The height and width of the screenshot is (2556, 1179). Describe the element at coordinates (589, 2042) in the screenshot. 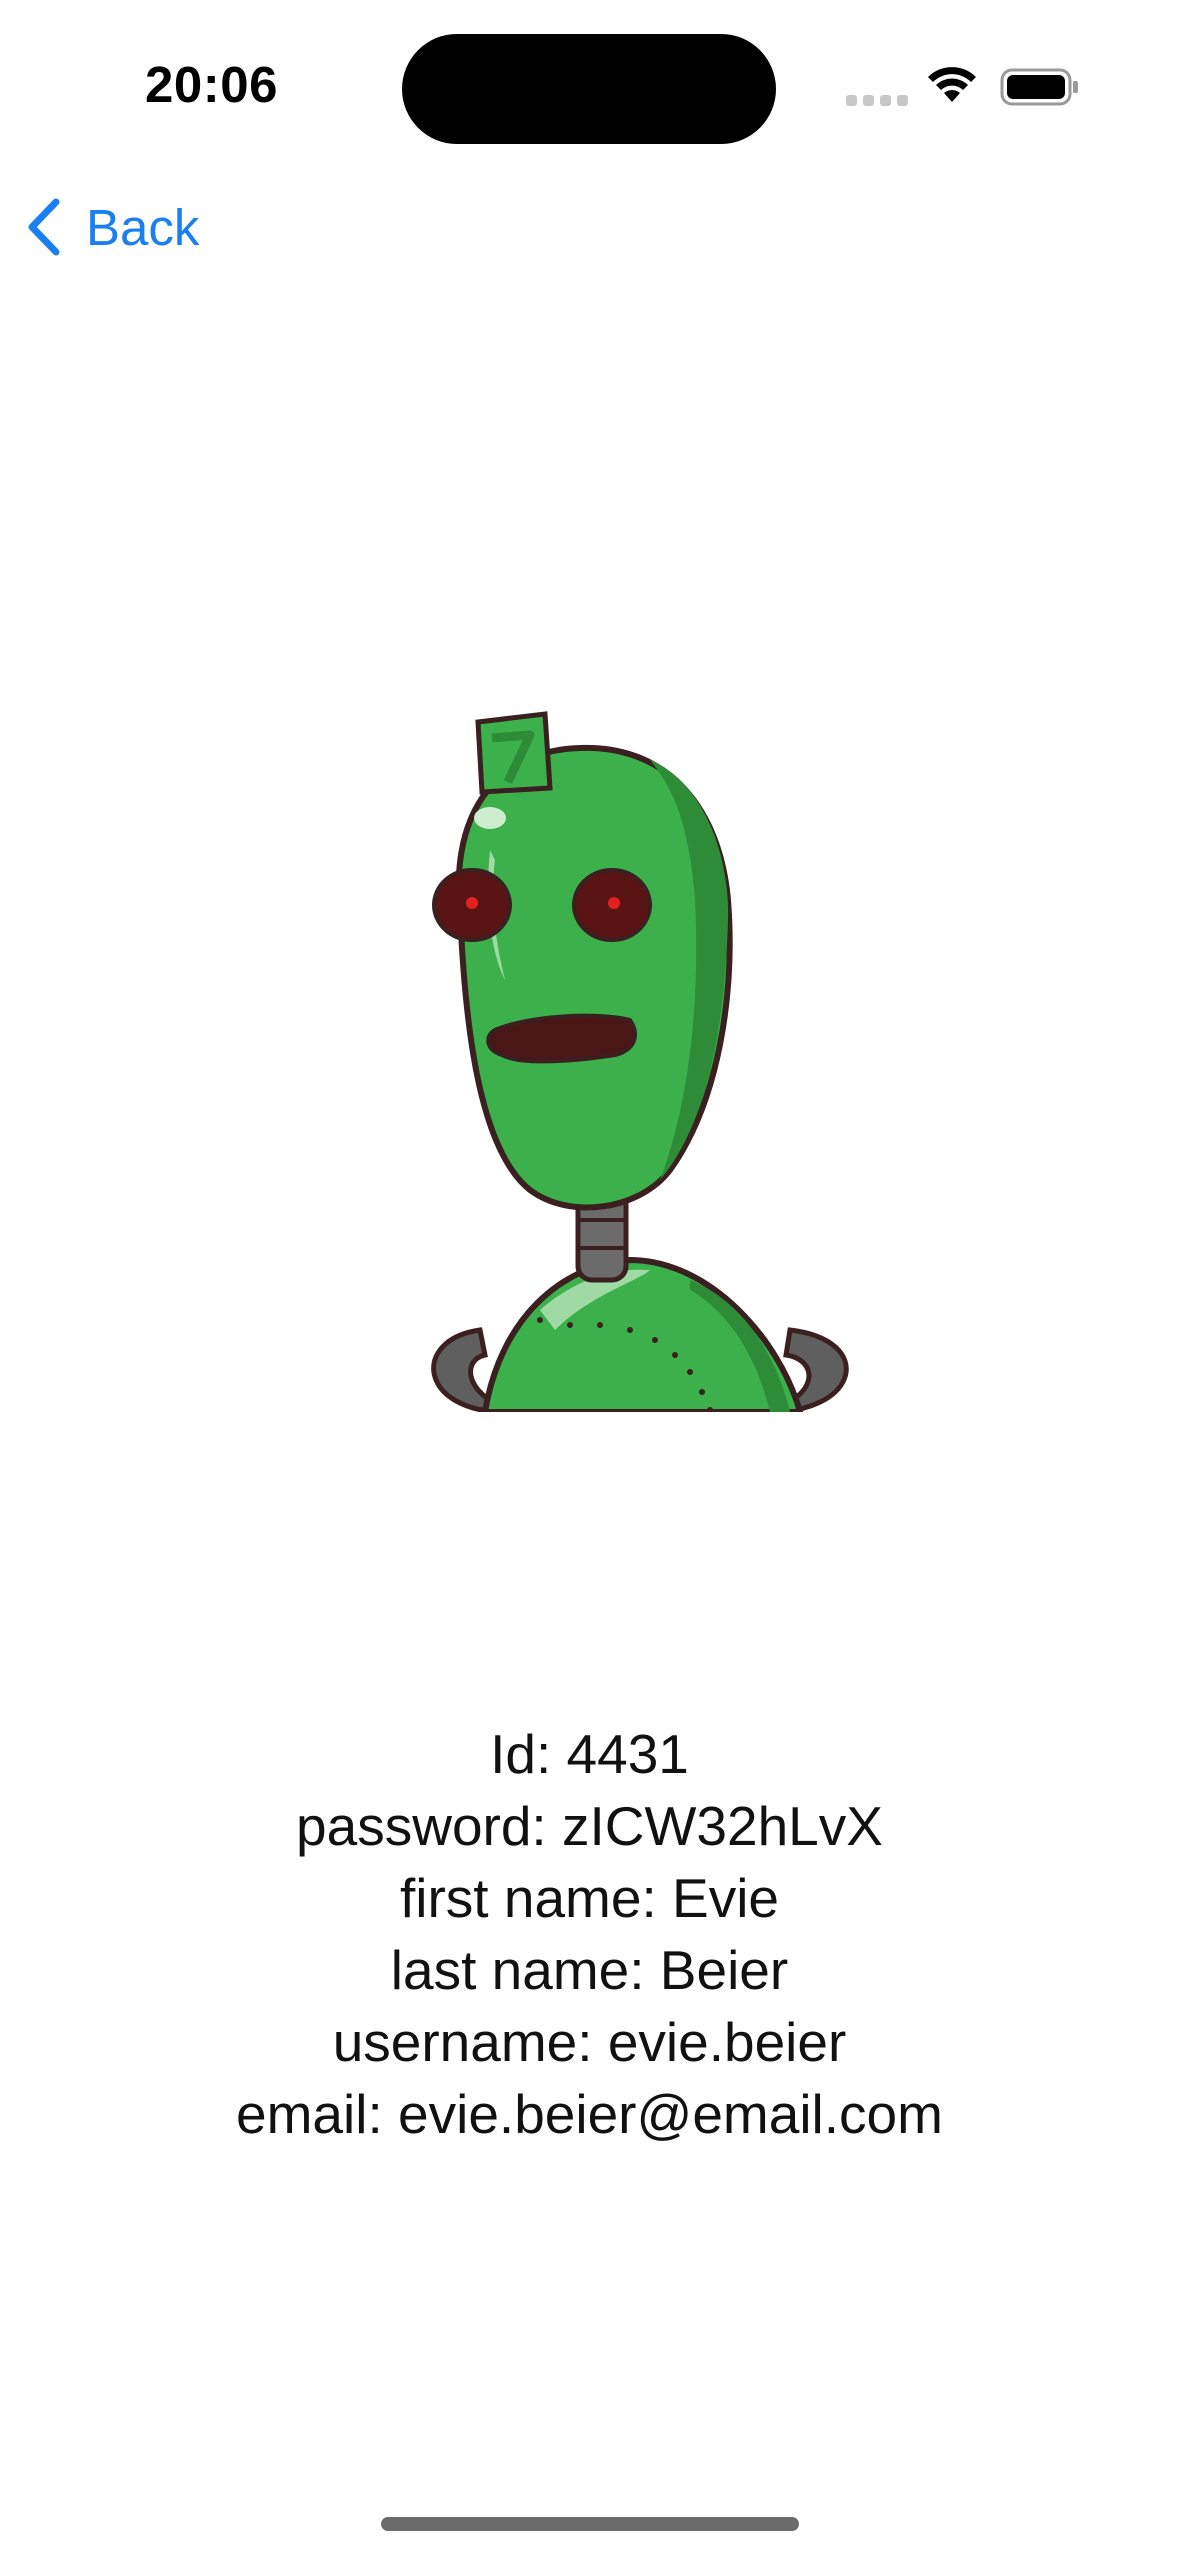

I see `user-username: username: evie.beier` at that location.